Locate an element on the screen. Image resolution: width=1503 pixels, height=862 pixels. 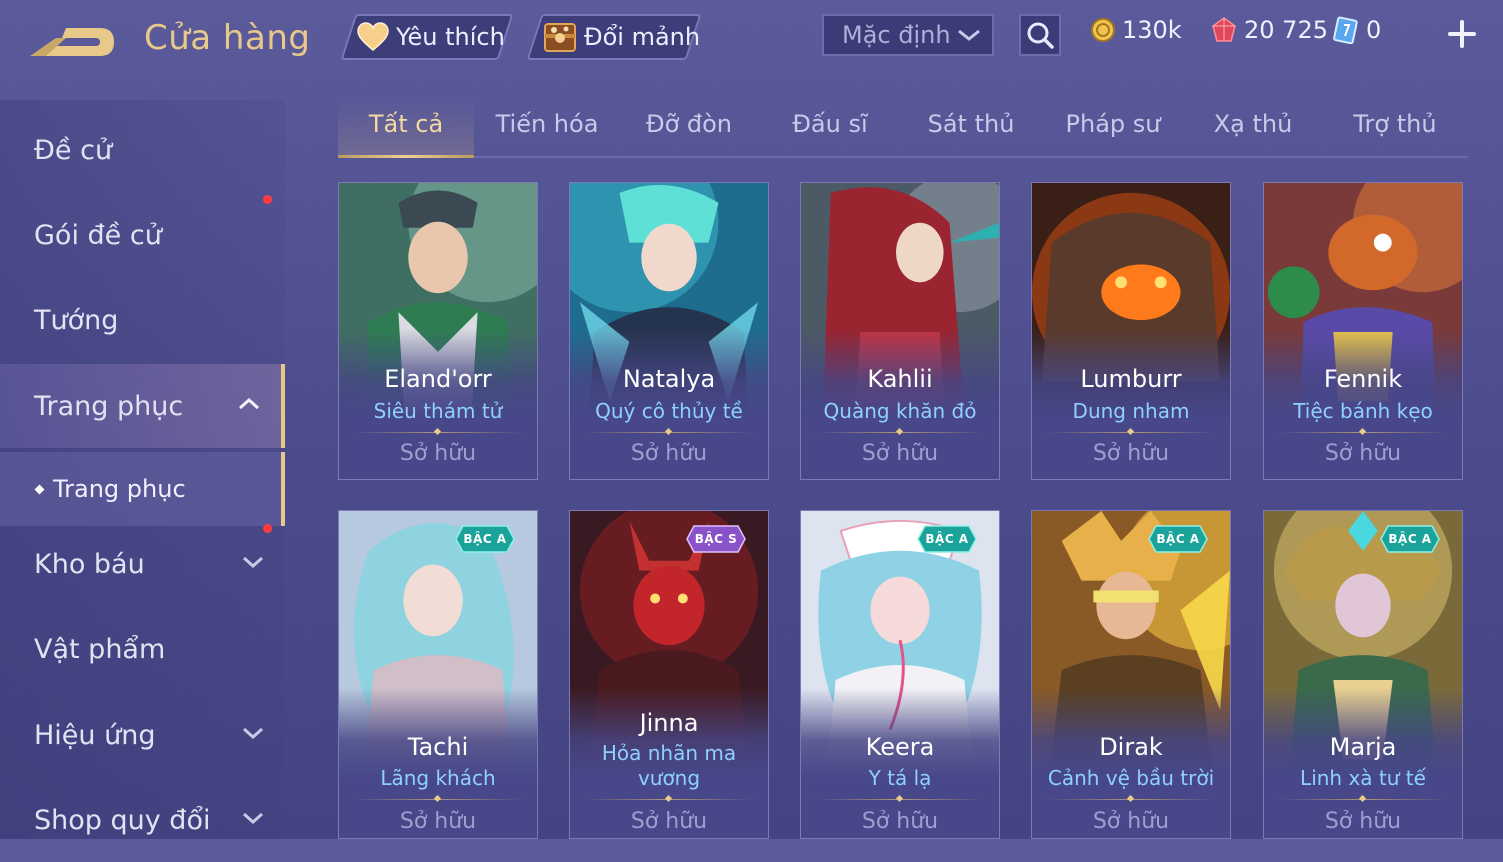
voucher-icon is located at coordinates (1345, 30).